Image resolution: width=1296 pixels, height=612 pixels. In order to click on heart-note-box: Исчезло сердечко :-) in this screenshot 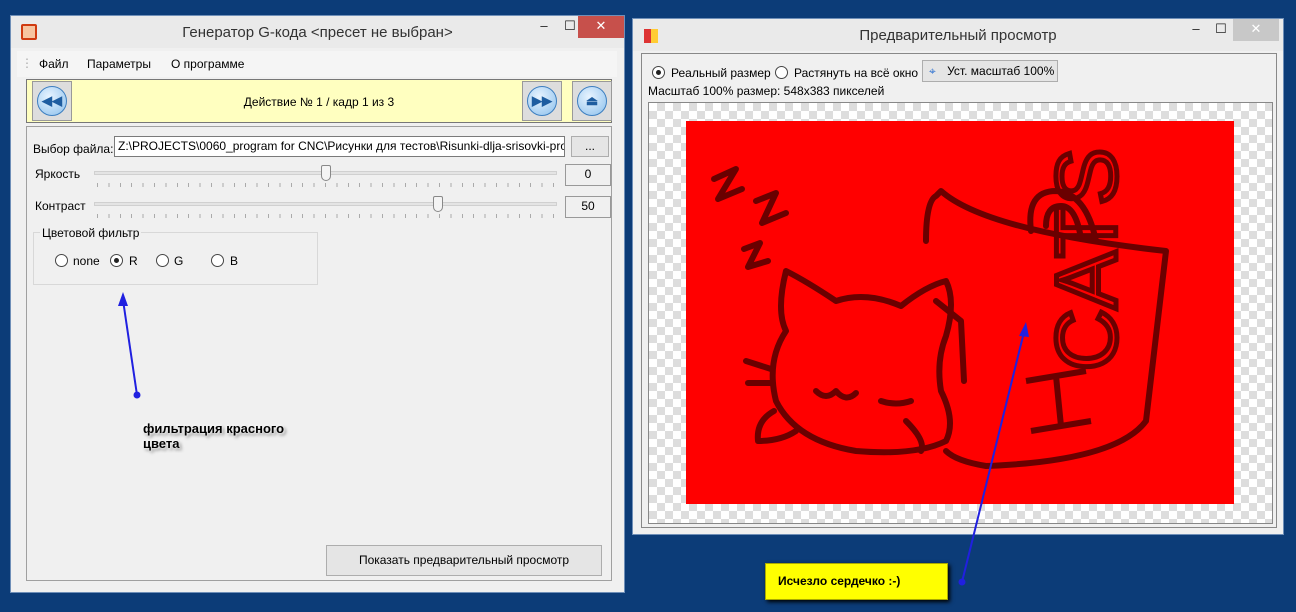, I will do `click(856, 581)`.